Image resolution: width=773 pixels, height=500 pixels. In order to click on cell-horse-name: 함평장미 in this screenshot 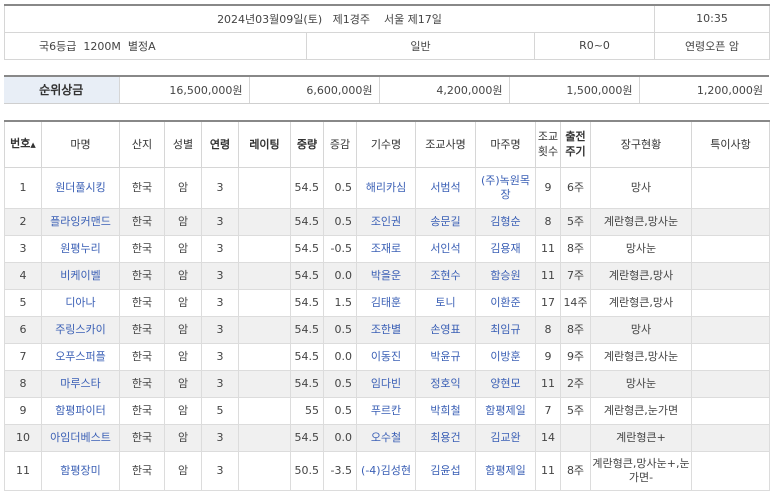, I will do `click(80, 470)`.